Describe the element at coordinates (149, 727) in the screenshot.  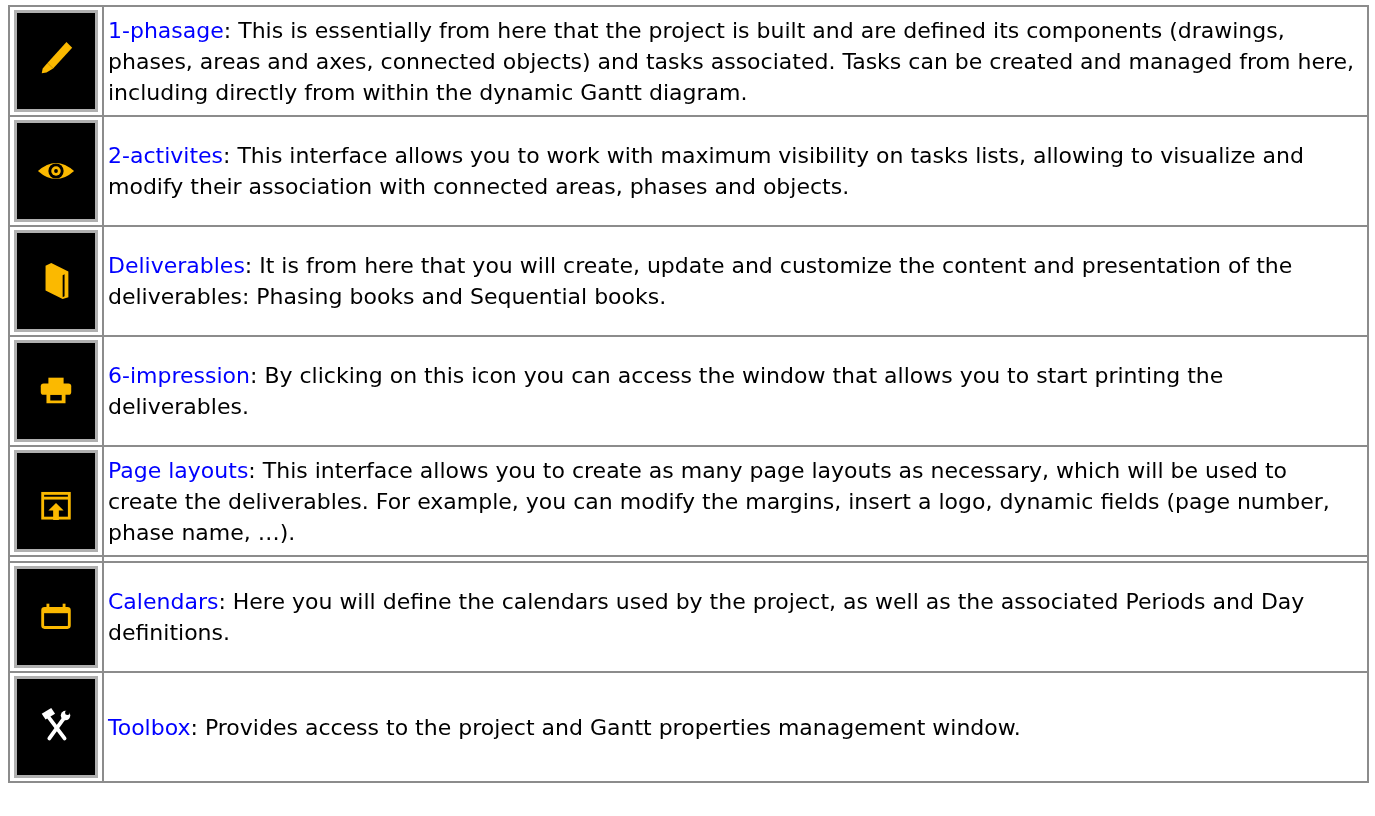
I see `page-link: Toolbox` at that location.